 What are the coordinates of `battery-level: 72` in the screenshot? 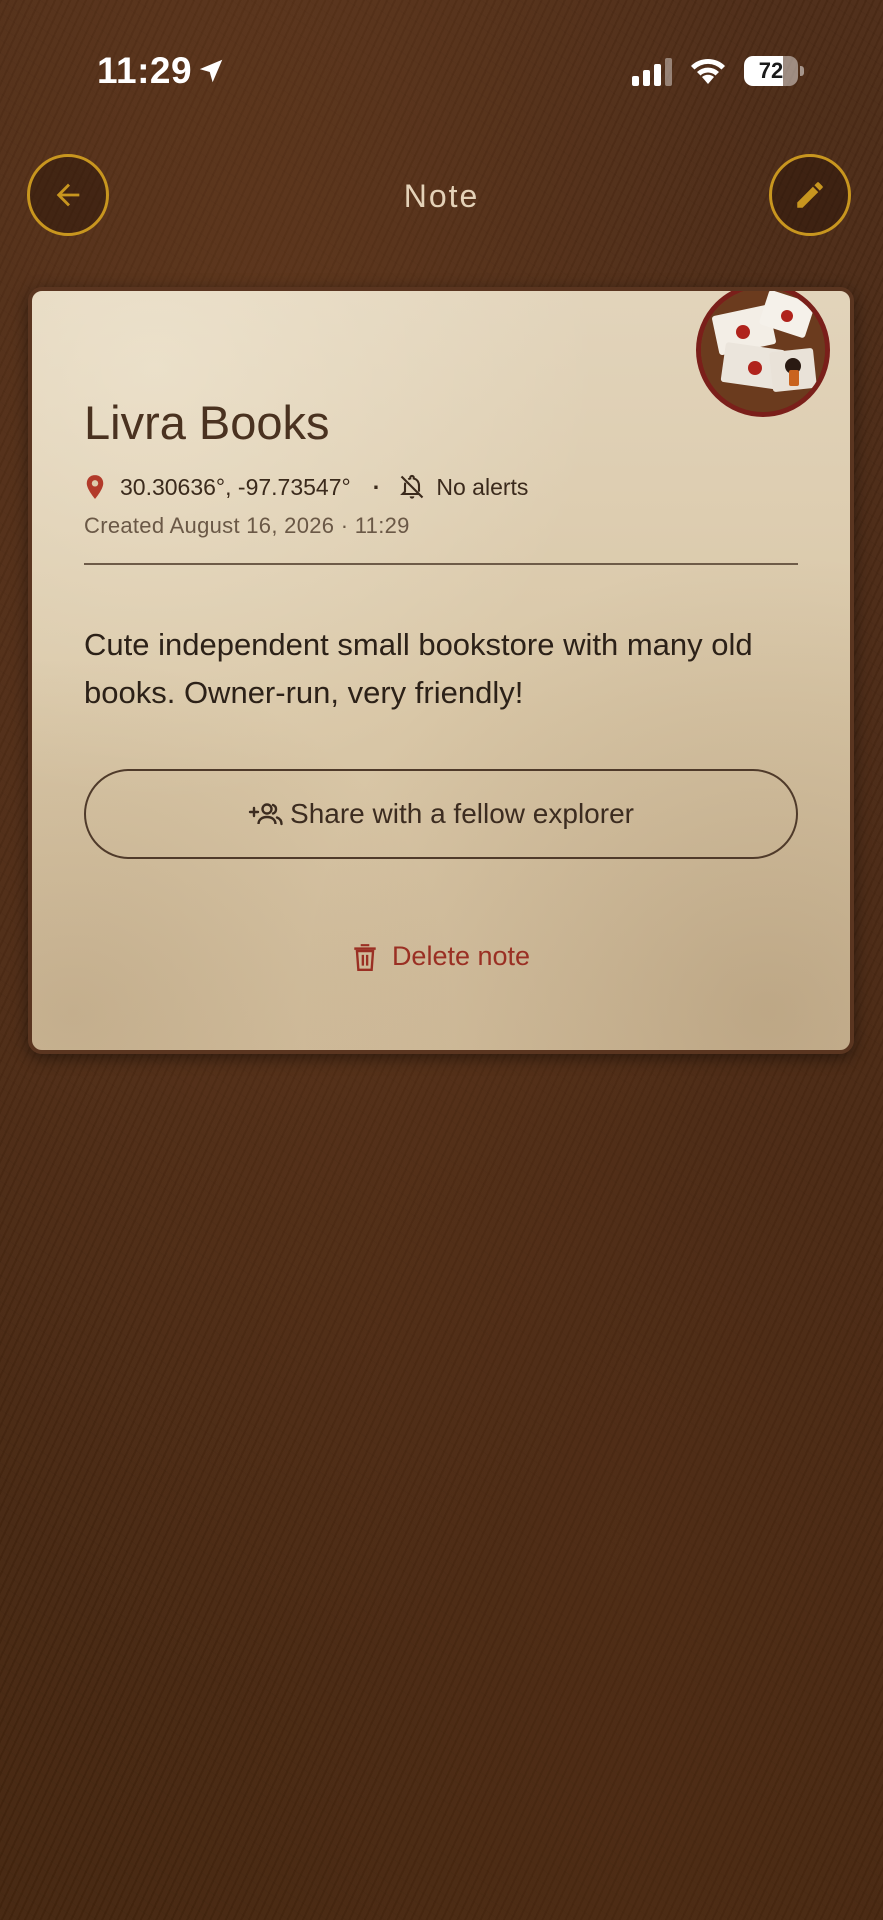 It's located at (771, 70).